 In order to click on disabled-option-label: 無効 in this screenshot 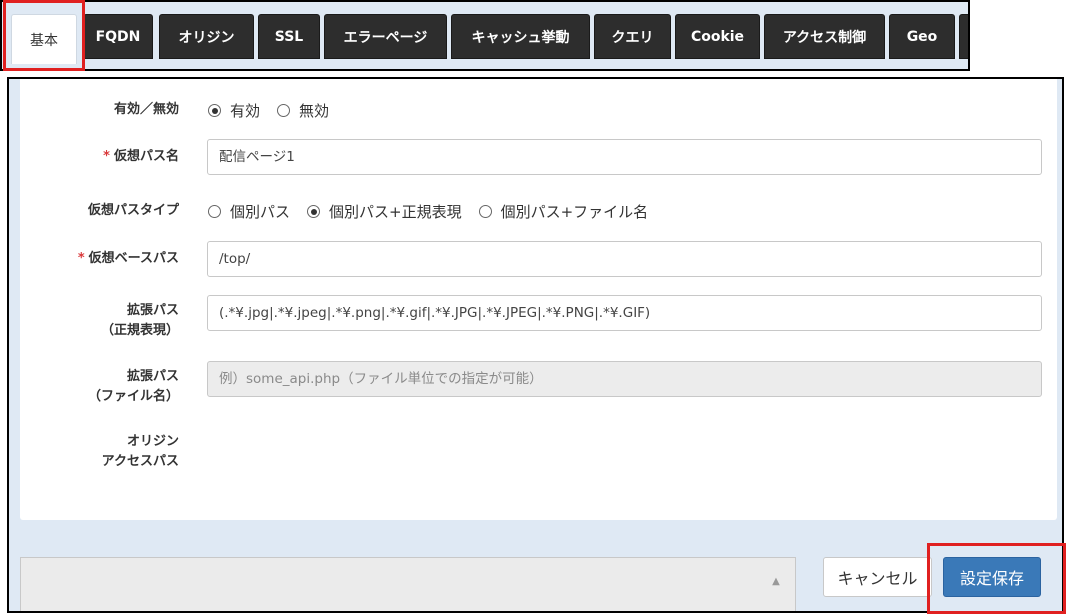, I will do `click(314, 111)`.